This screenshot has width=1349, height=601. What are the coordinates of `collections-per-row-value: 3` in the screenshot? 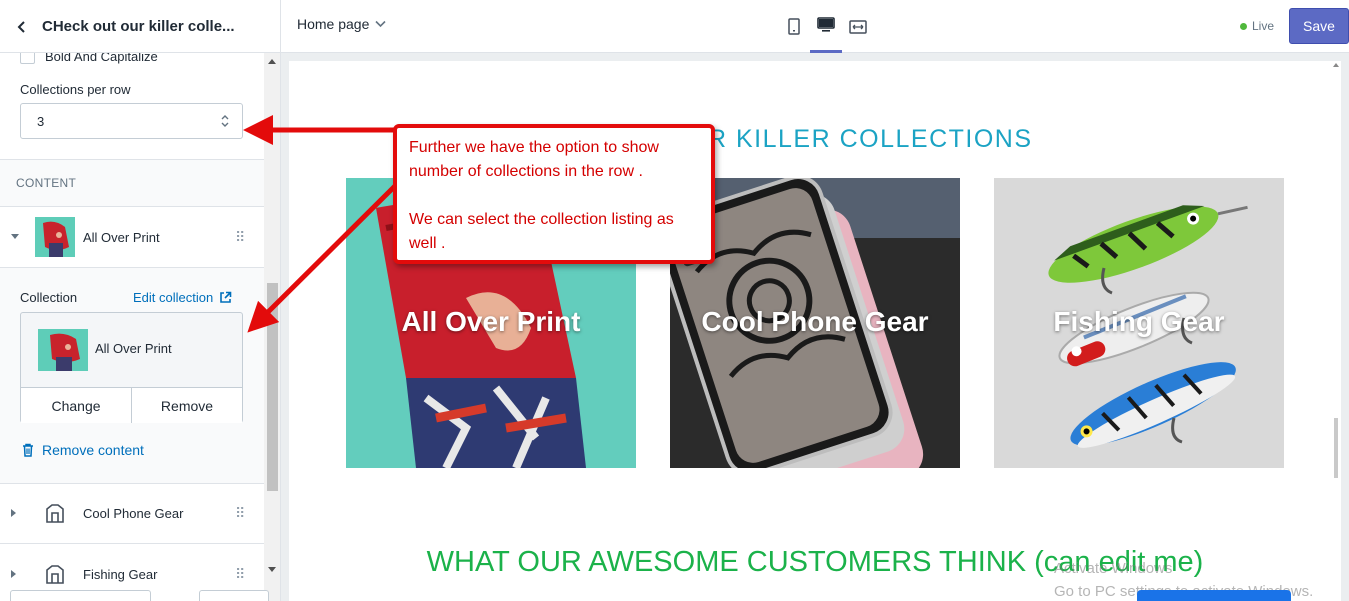 It's located at (41, 121).